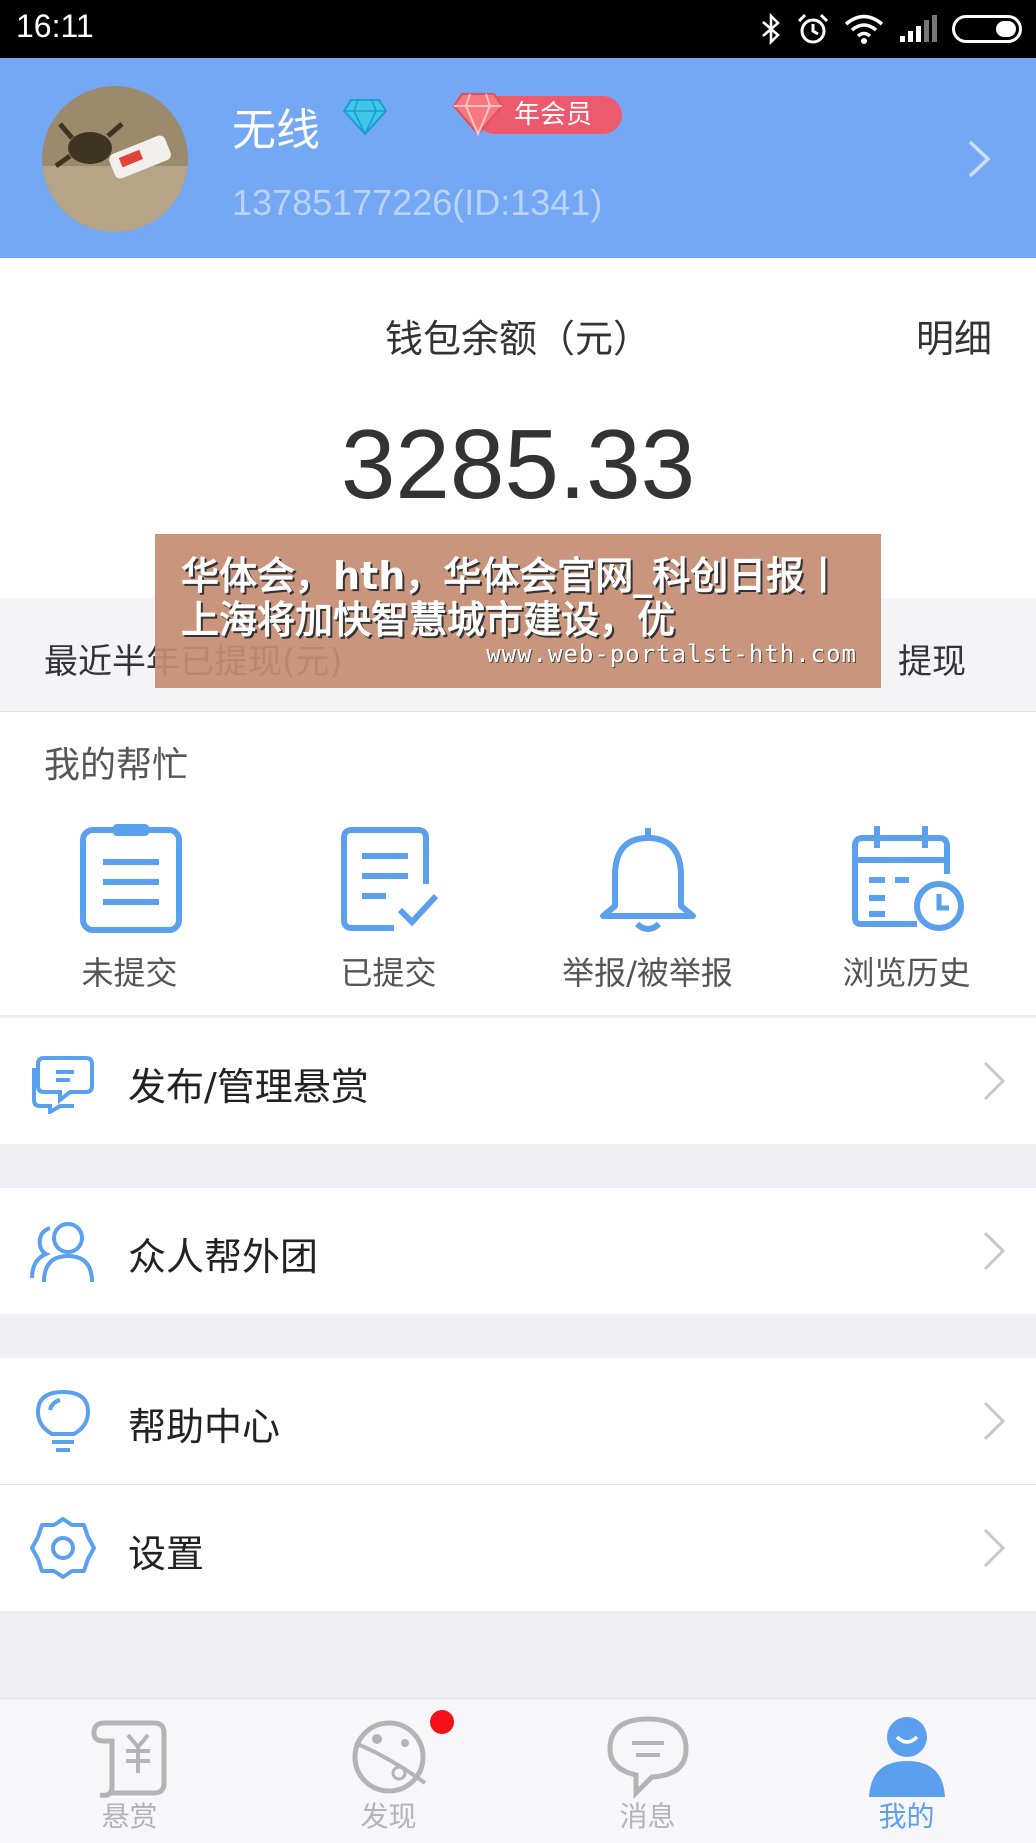 Image resolution: width=1036 pixels, height=1843 pixels. Describe the element at coordinates (166, 1554) in the screenshot. I see `menu-row-label: 设置` at that location.